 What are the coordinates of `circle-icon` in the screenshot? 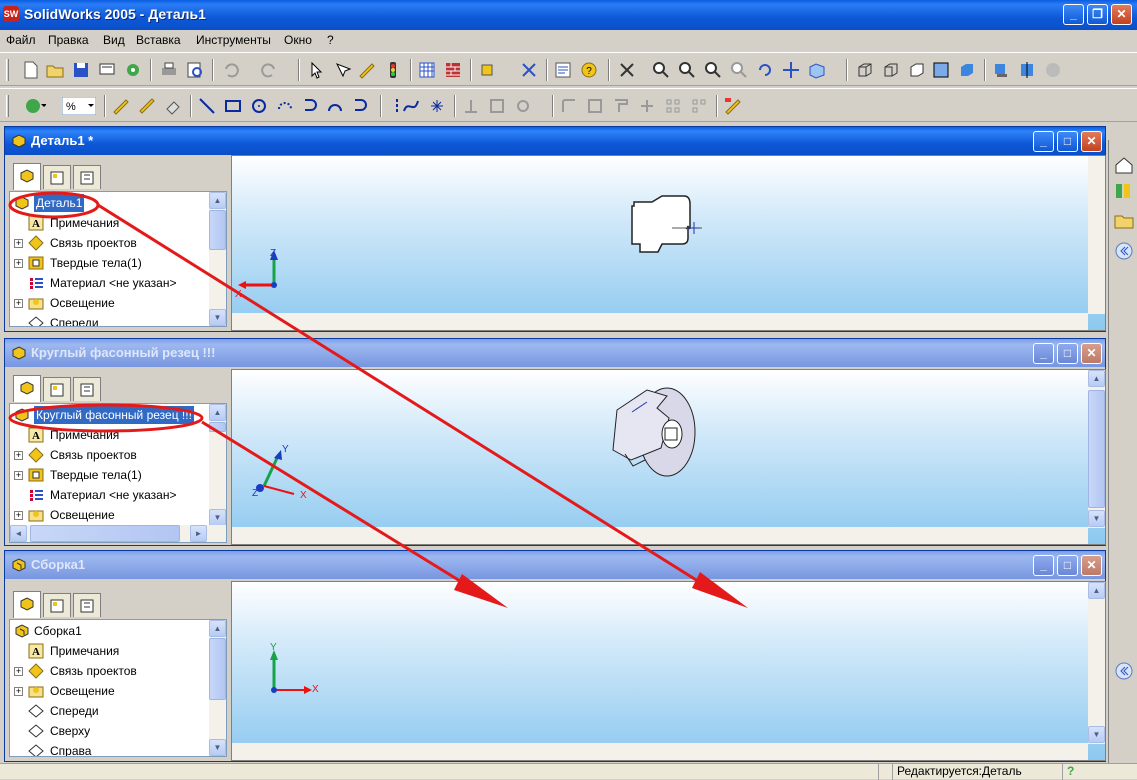 It's located at (259, 106).